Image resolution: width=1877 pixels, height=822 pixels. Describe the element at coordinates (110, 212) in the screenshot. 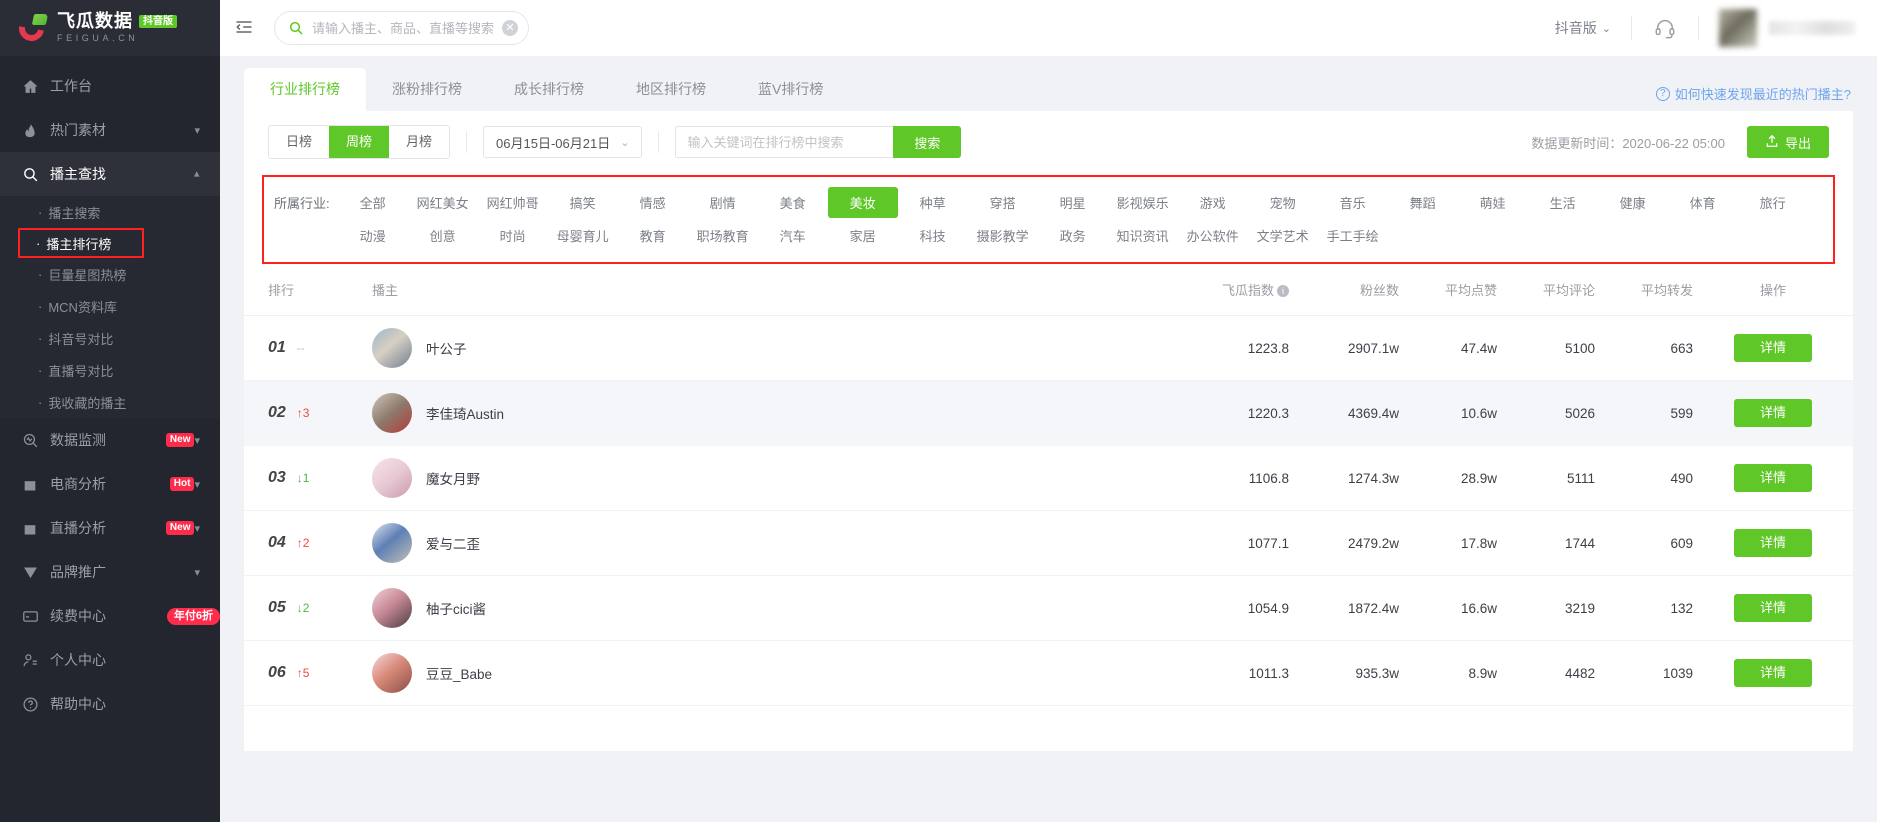

I see `sidebar-subitem-author-search: · 播主搜索` at that location.